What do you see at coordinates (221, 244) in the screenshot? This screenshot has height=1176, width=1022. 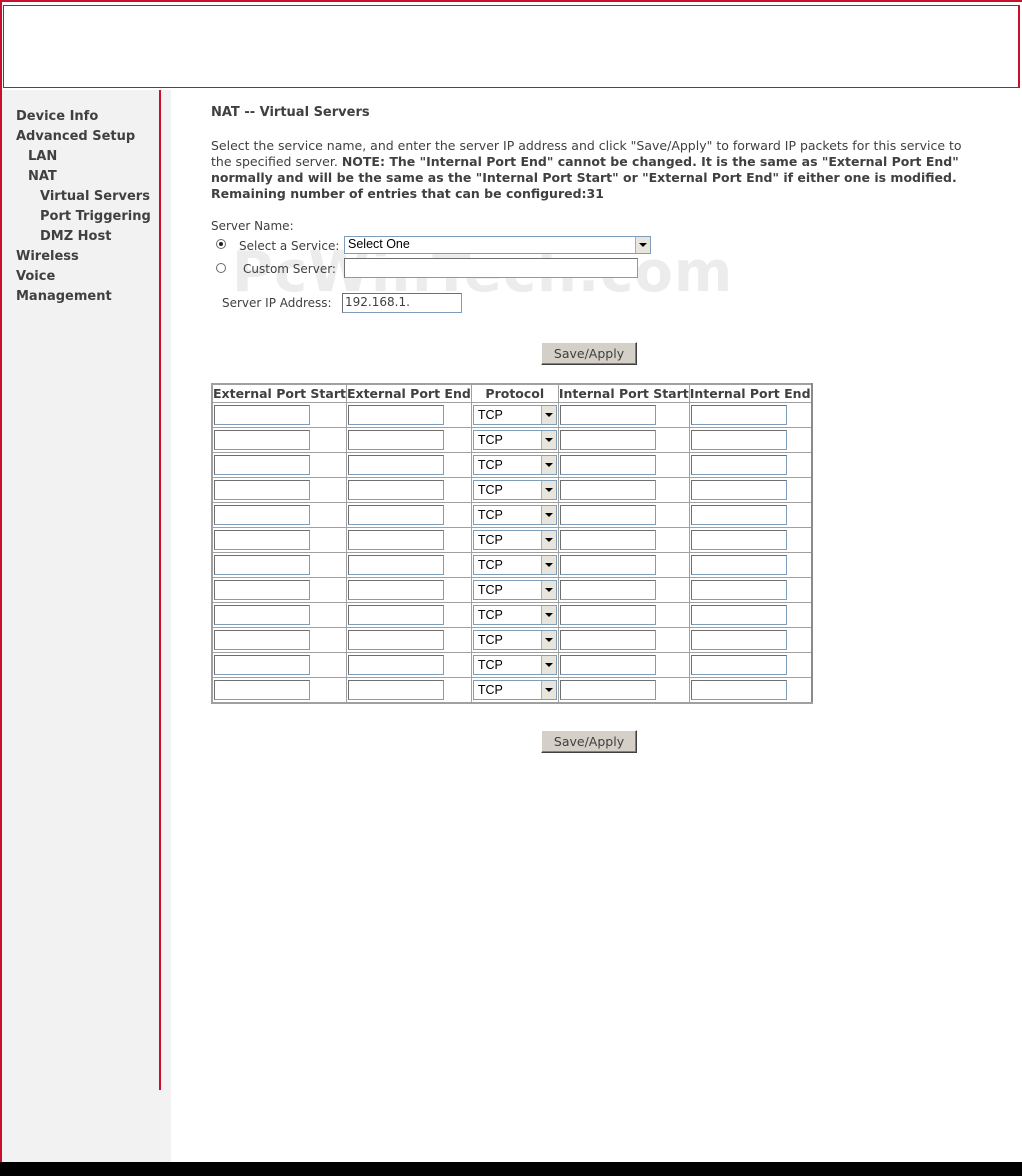 I see `select-service-radio` at bounding box center [221, 244].